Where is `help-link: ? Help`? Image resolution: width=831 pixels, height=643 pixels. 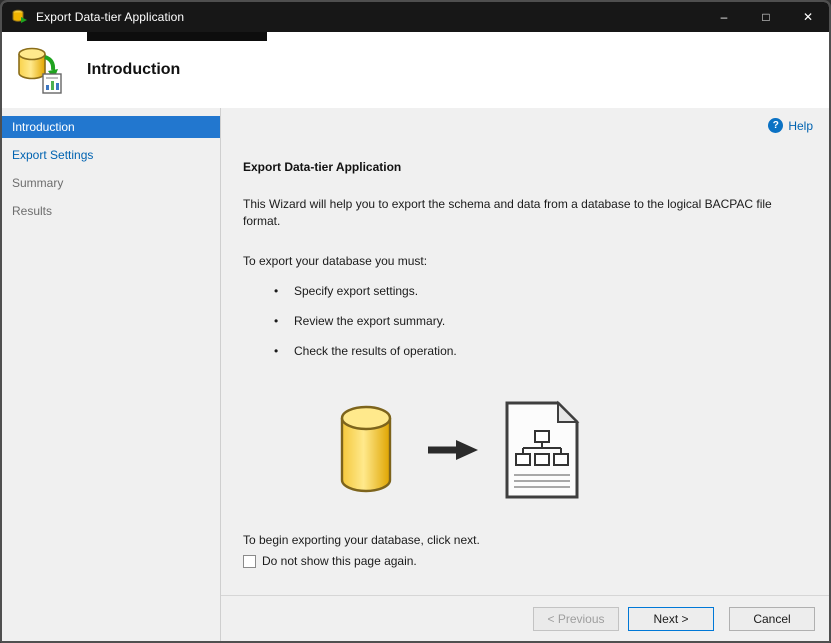
help-link: ? Help is located at coordinates (790, 125).